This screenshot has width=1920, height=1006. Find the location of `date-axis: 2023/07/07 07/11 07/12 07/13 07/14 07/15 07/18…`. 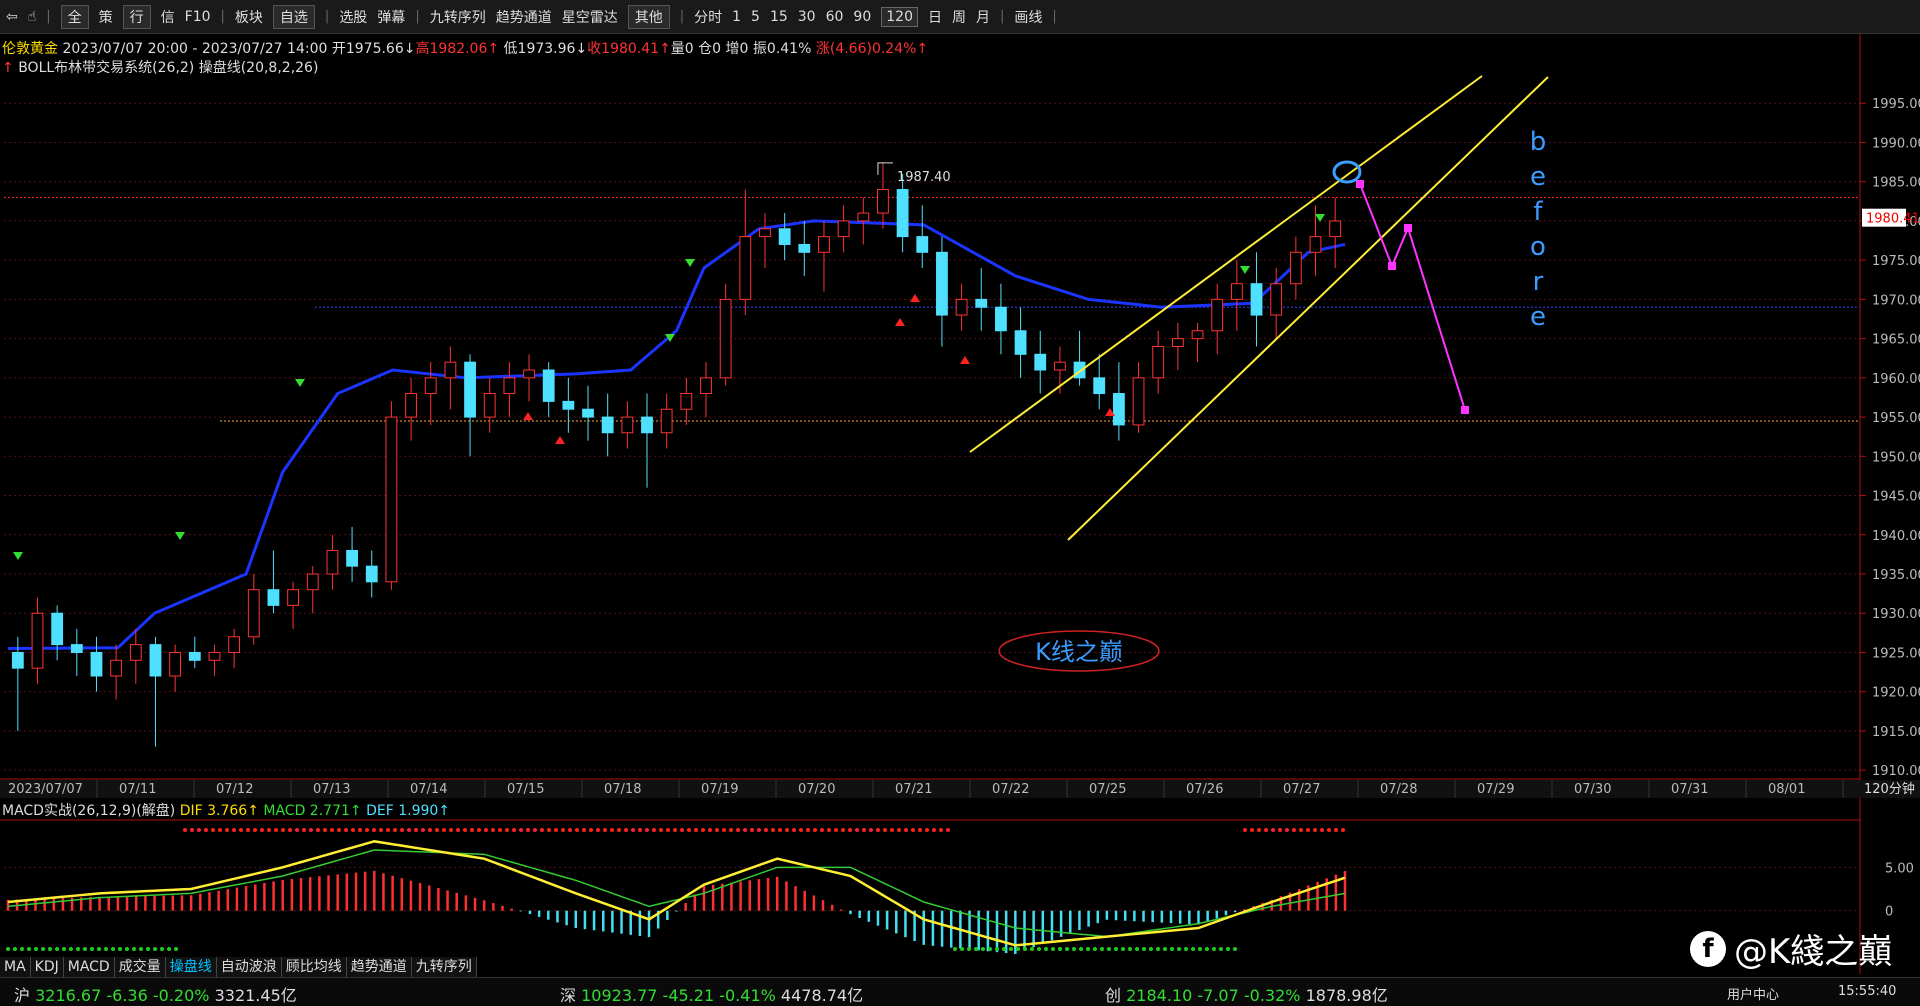

date-axis: 2023/07/07 07/11 07/12 07/13 07/14 07/15 07/18… is located at coordinates (960, 788).